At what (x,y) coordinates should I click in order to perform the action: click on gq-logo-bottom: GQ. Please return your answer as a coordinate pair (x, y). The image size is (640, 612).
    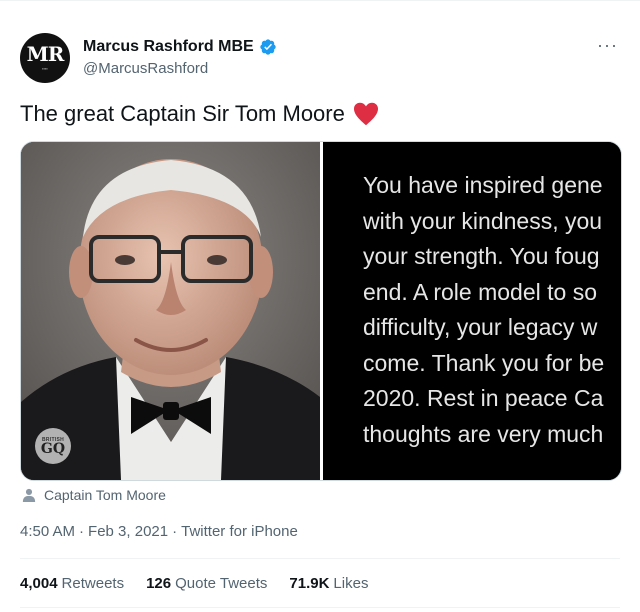
    Looking at the image, I should click on (53, 448).